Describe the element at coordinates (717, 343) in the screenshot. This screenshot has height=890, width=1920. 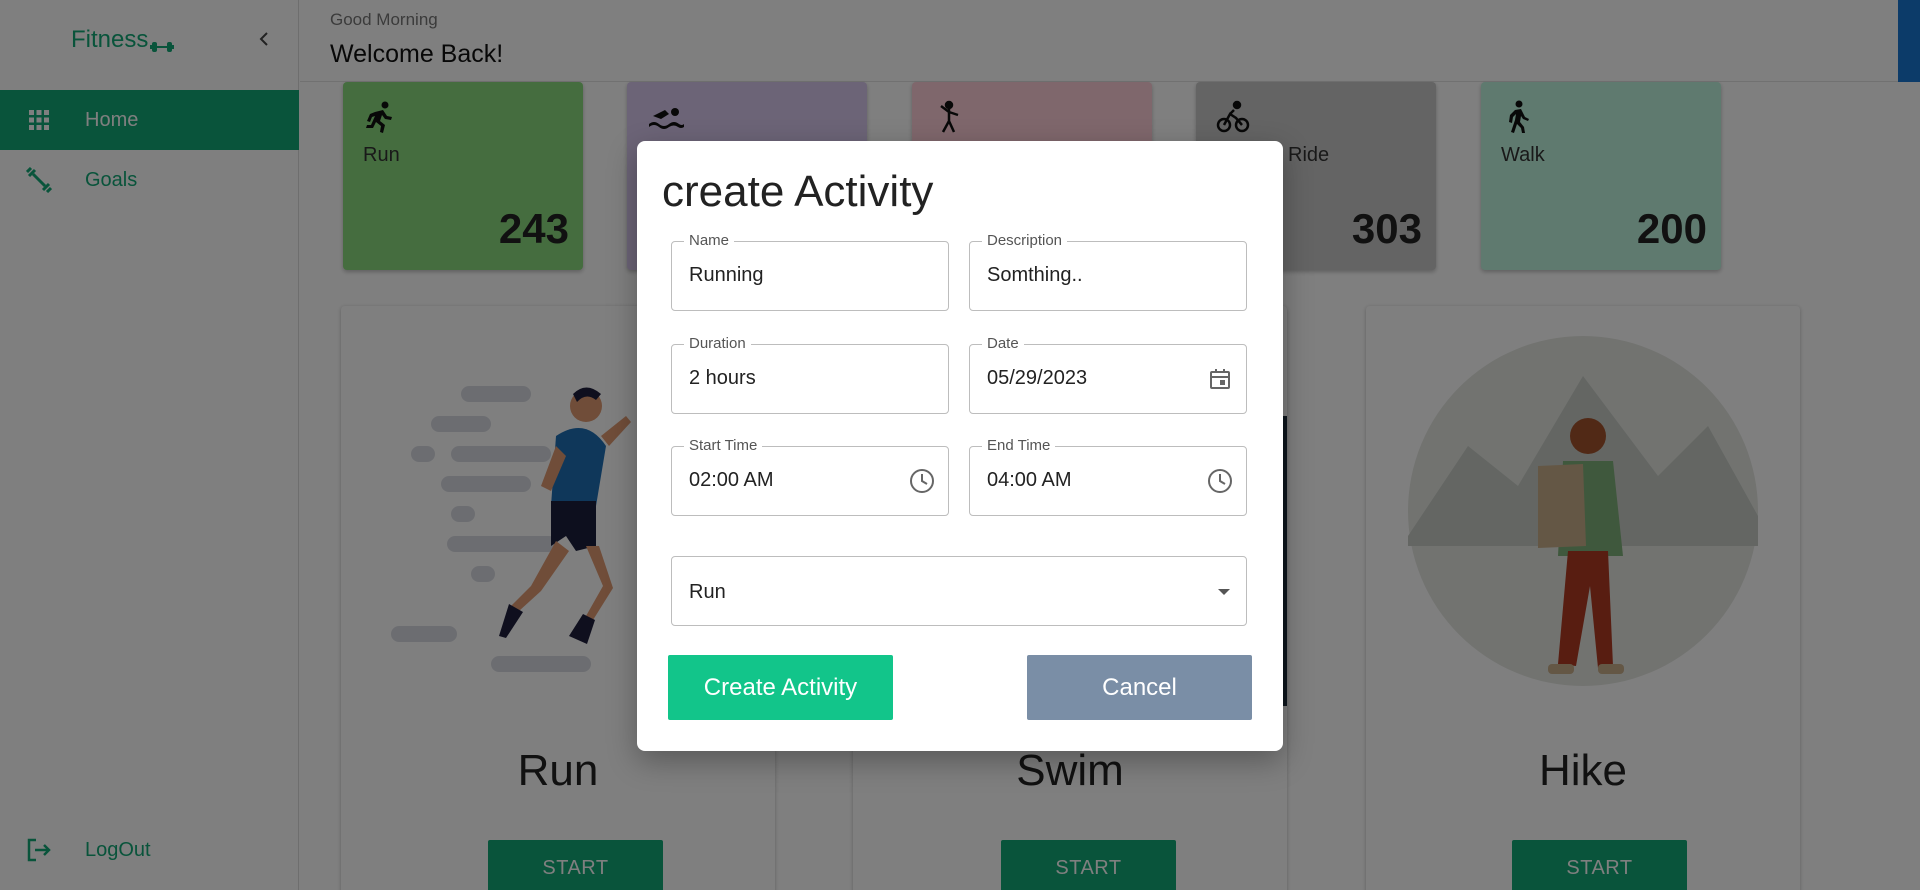
I see `duration-label: Duration` at that location.